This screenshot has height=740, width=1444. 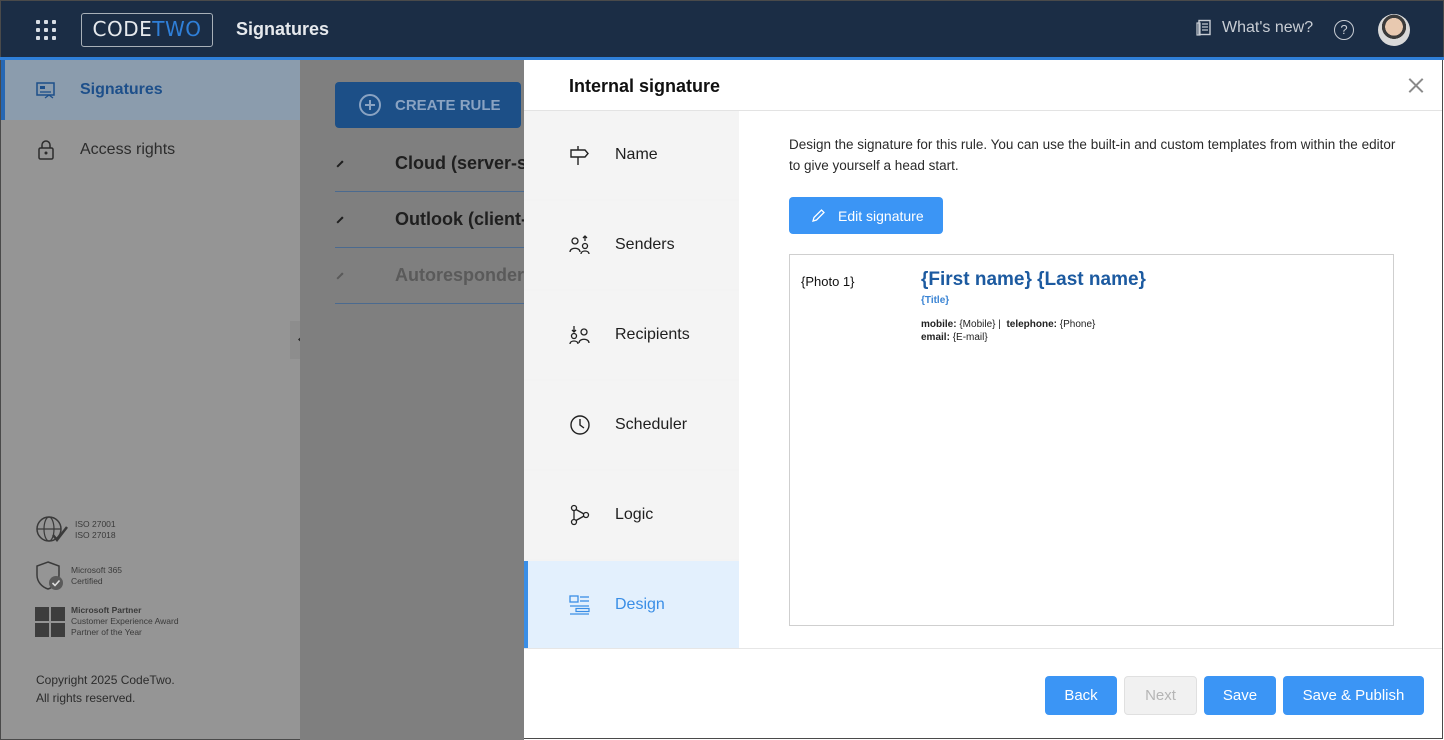 I want to click on cert-iso-text: ISO 27001 ISO 27018, so click(x=95, y=530).